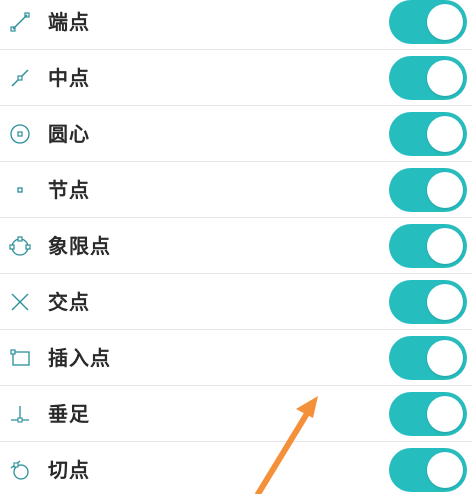 The height and width of the screenshot is (498, 472). What do you see at coordinates (236, 134) in the screenshot?
I see `list-item-center: 圆心` at bounding box center [236, 134].